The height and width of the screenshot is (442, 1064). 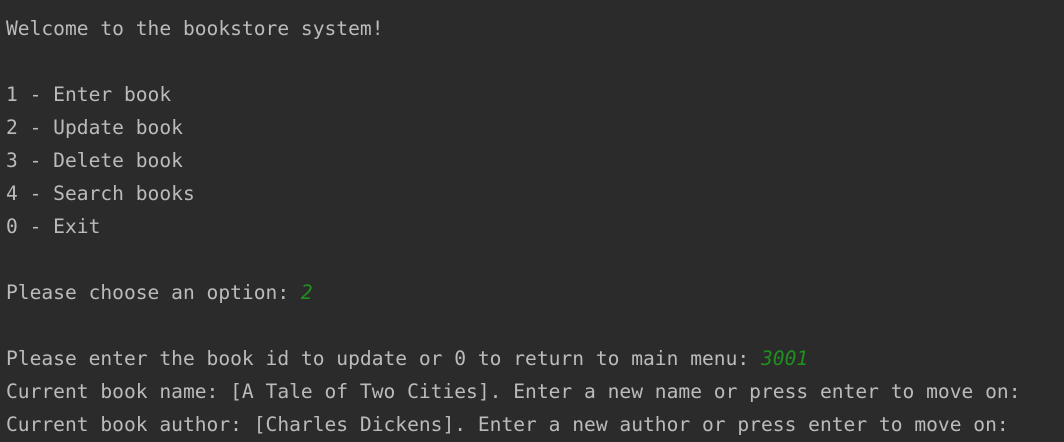 I want to click on choose-option-line: Please choose an option: 2, so click(x=159, y=293).